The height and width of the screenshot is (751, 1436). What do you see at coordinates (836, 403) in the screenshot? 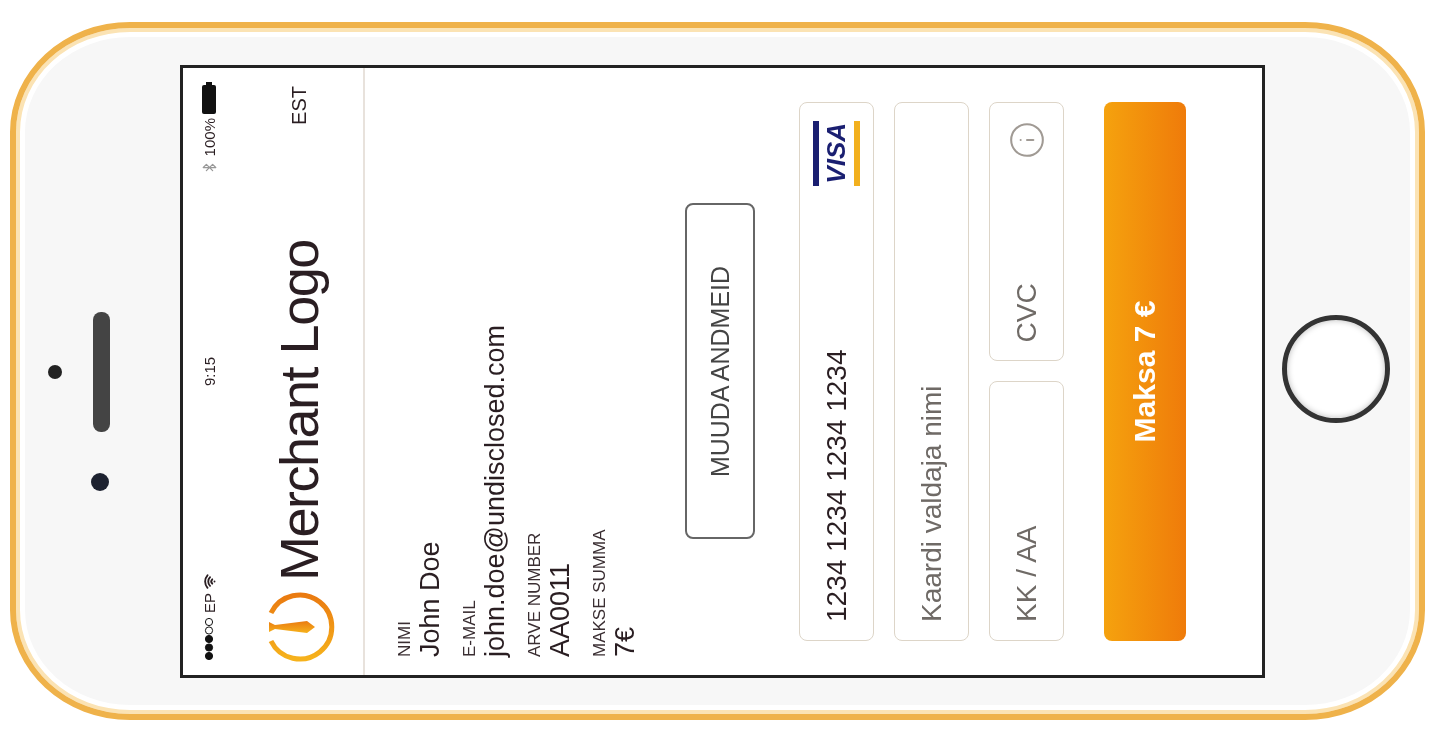
I see `card-number-input: 1234 1234 1234 1234` at bounding box center [836, 403].